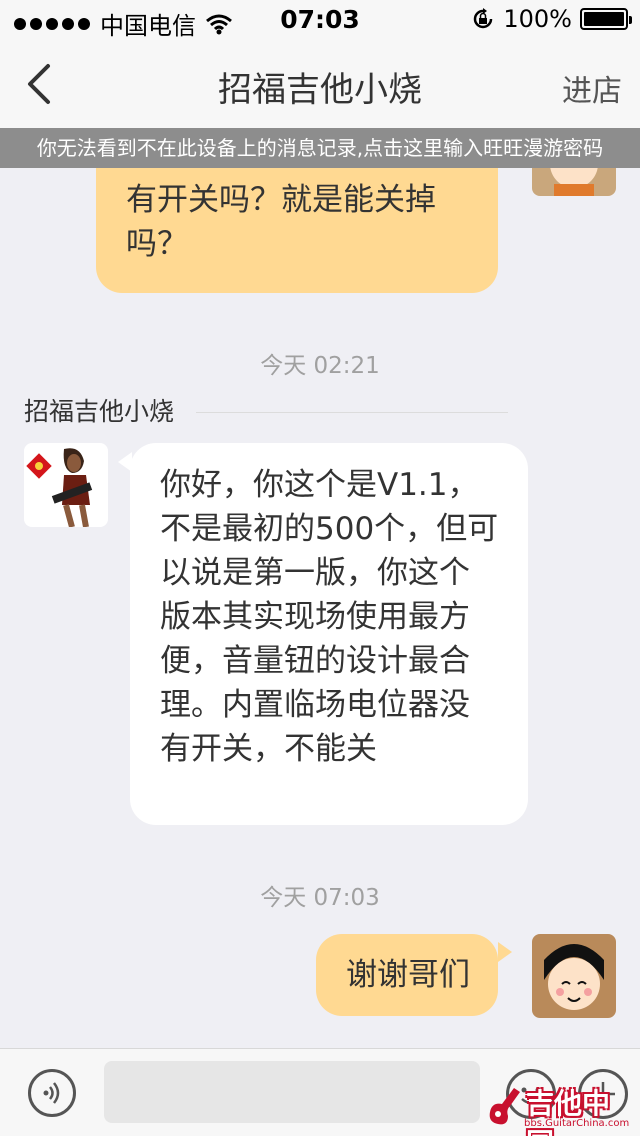  I want to click on timestamp: 今天 02:21, so click(320, 366).